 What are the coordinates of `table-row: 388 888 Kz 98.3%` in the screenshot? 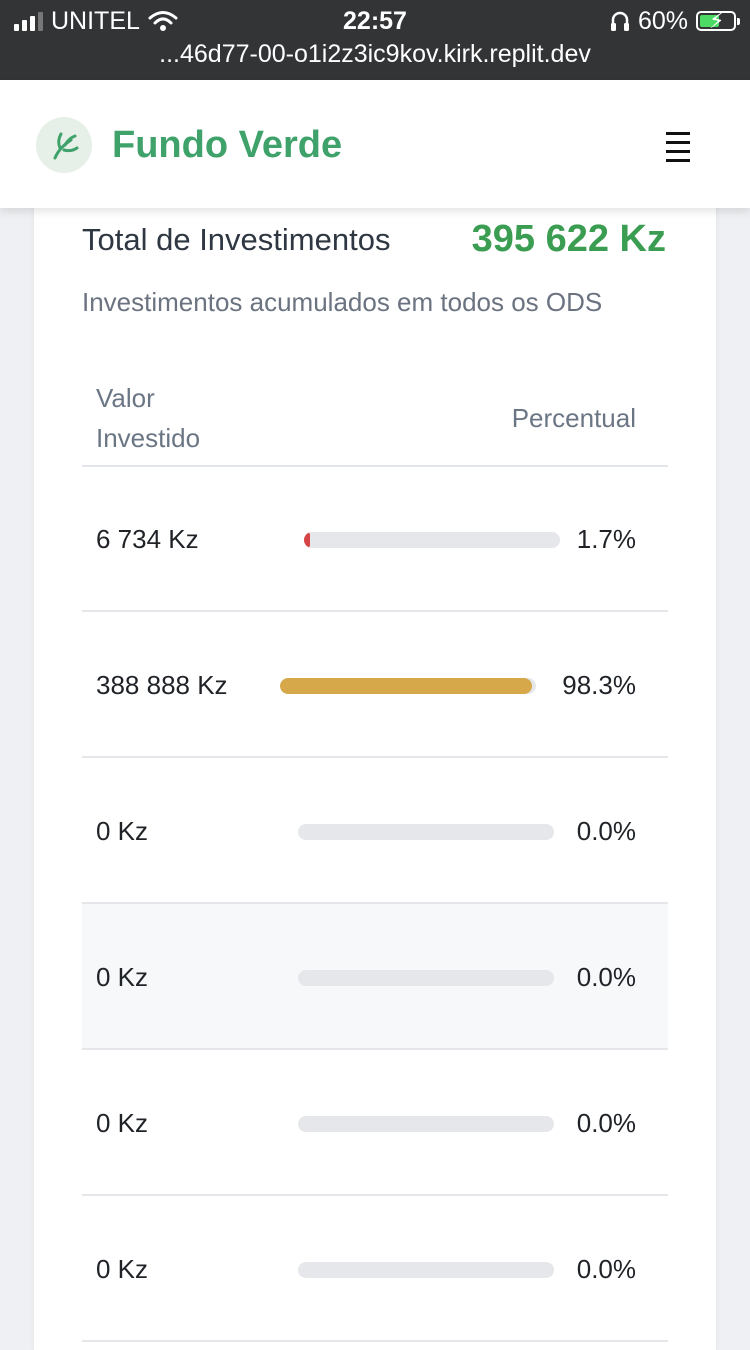 It's located at (375, 685).